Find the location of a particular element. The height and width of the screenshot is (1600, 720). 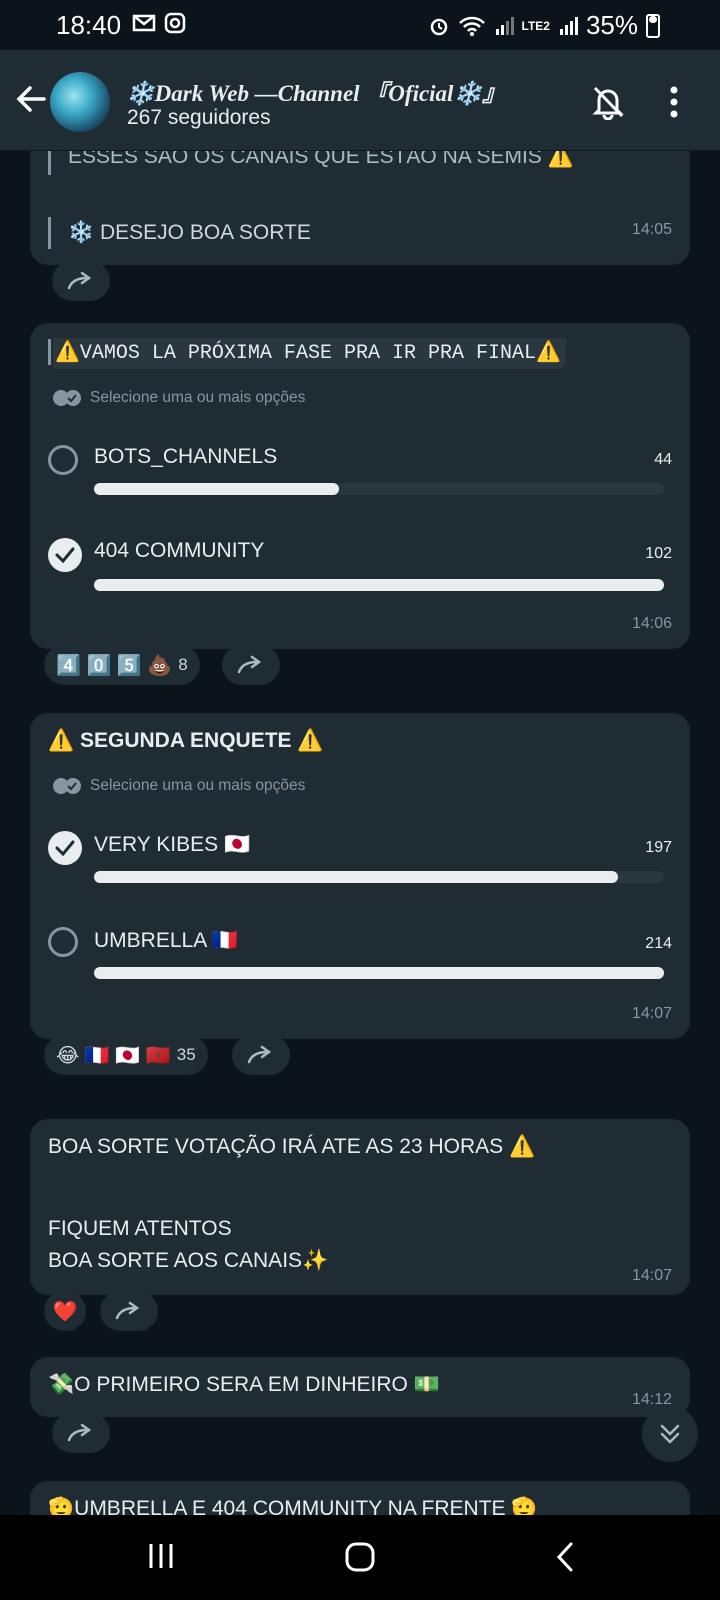

status-time: 18:40 is located at coordinates (89, 25).